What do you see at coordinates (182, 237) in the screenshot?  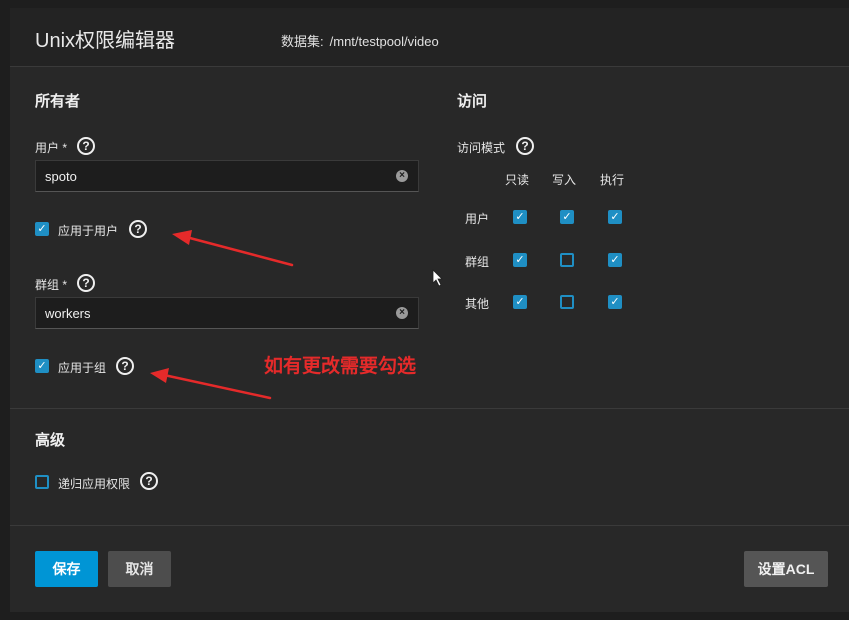 I see `annotation-arrowhead-user` at bounding box center [182, 237].